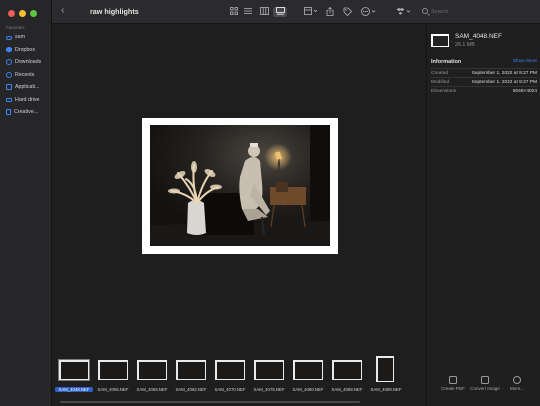 This screenshot has height=406, width=540. I want to click on drive-icon, so click(9, 99).